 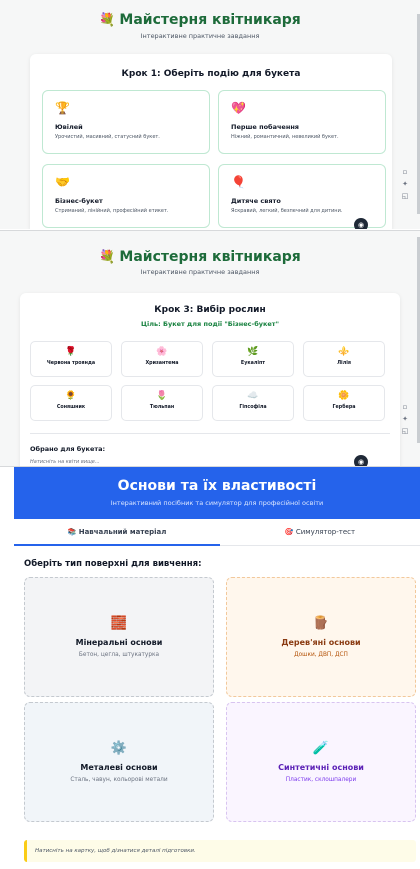 I want to click on gypsophila-icon: ☁️, so click(x=253, y=396).